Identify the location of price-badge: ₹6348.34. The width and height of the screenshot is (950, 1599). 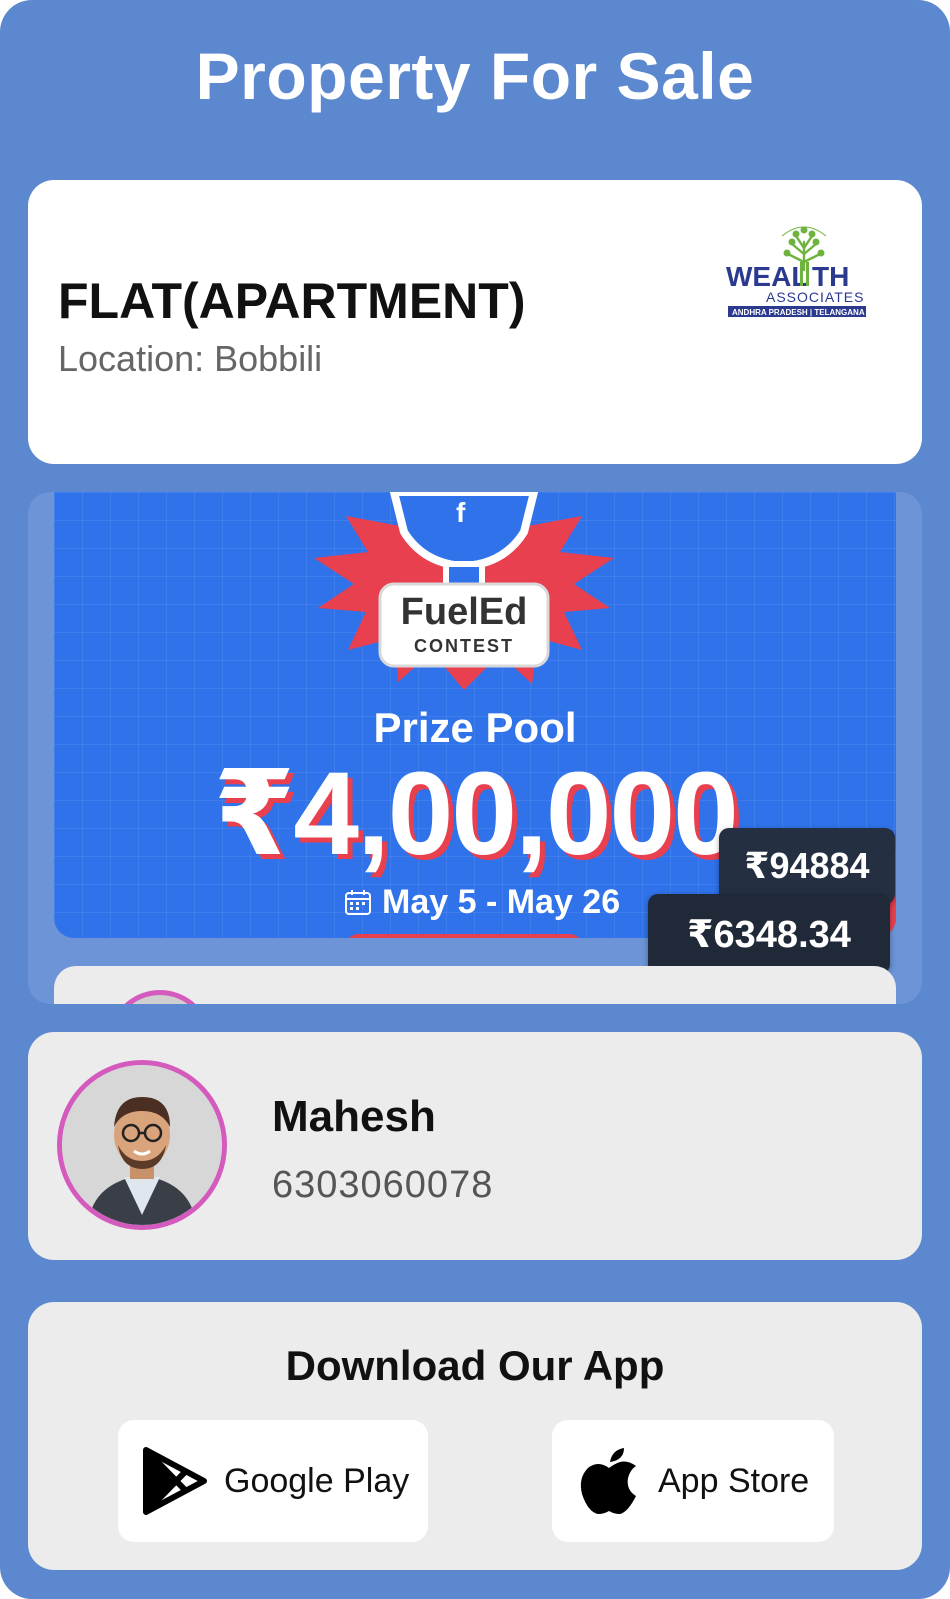
(769, 934).